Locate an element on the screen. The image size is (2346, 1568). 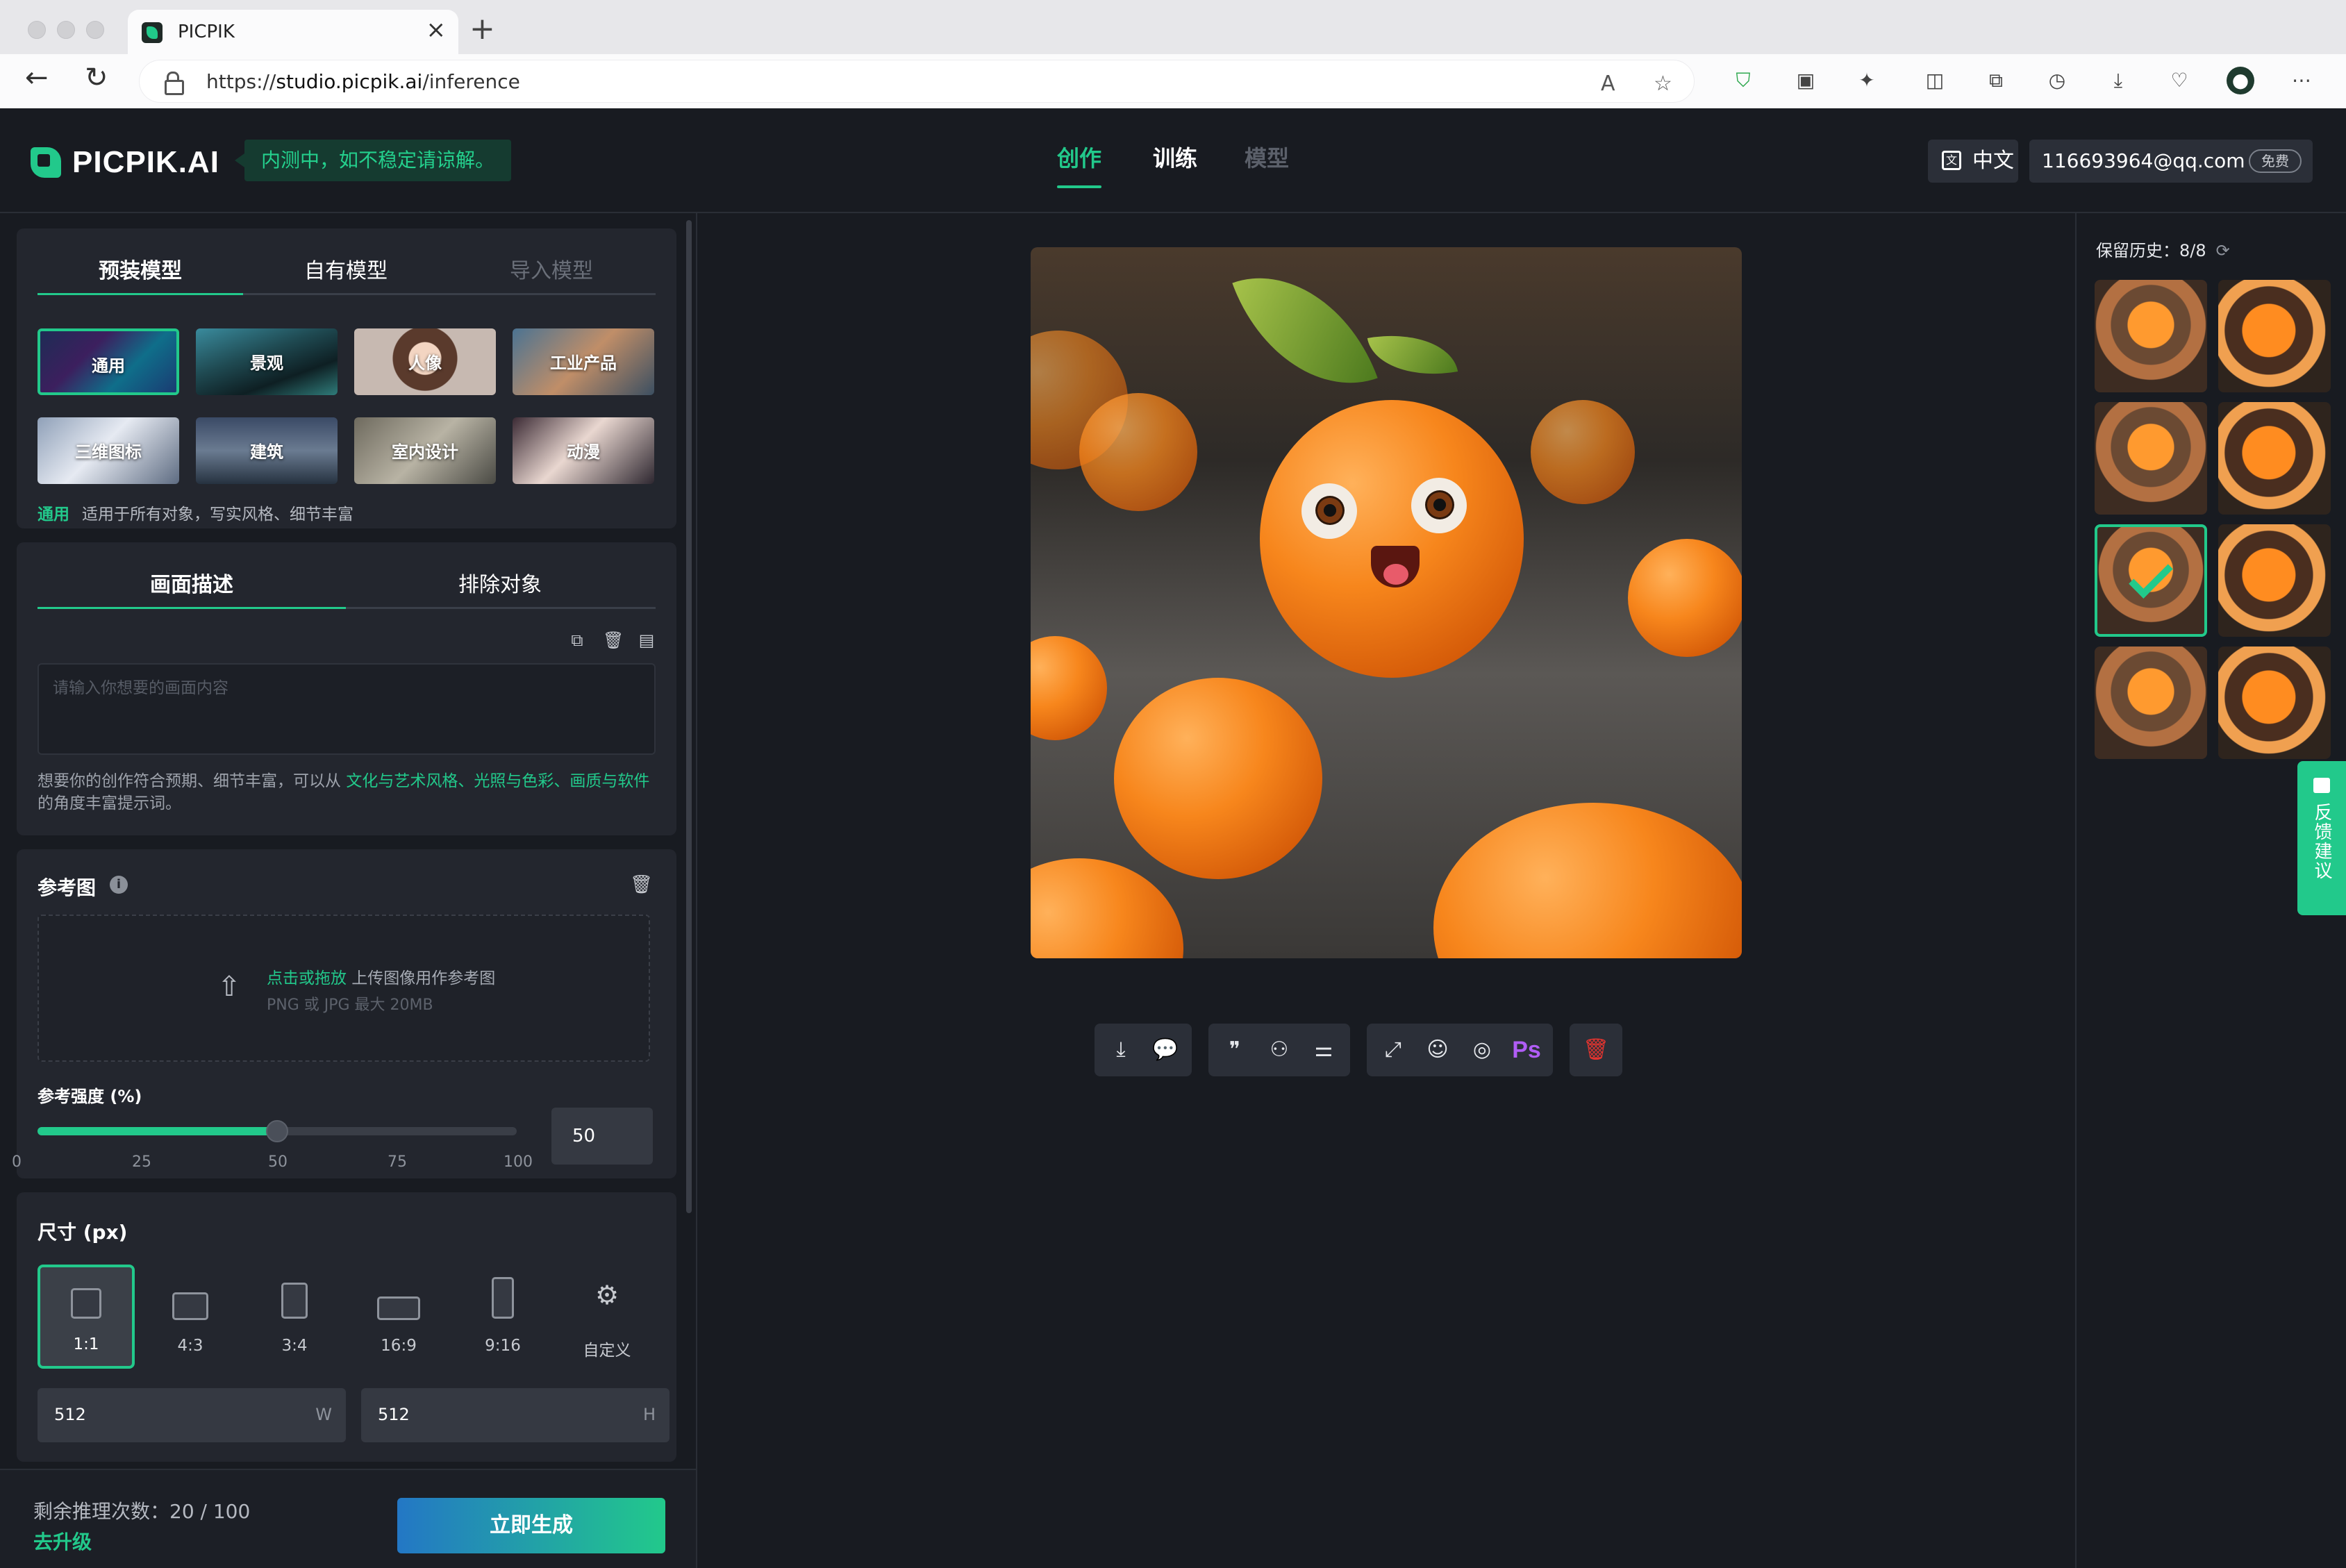
tab-close-icon: × is located at coordinates (436, 30).